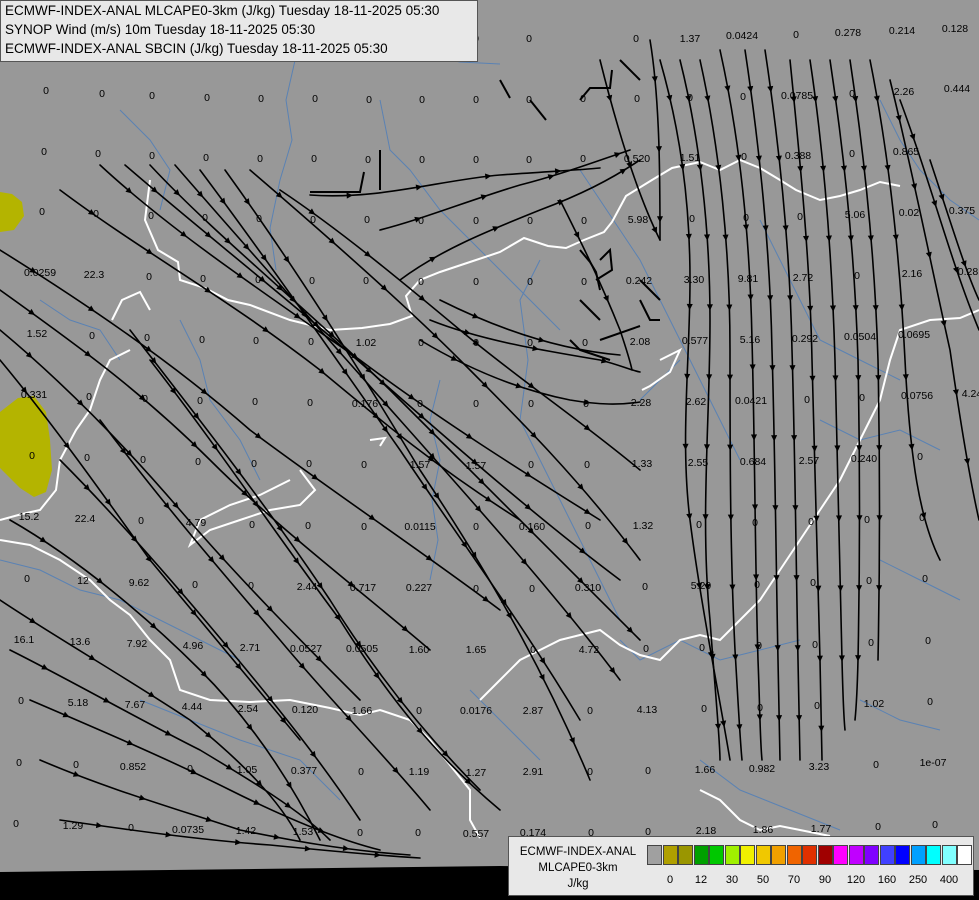  What do you see at coordinates (29, 517) in the screenshot?
I see `cape-value: 15.2` at bounding box center [29, 517].